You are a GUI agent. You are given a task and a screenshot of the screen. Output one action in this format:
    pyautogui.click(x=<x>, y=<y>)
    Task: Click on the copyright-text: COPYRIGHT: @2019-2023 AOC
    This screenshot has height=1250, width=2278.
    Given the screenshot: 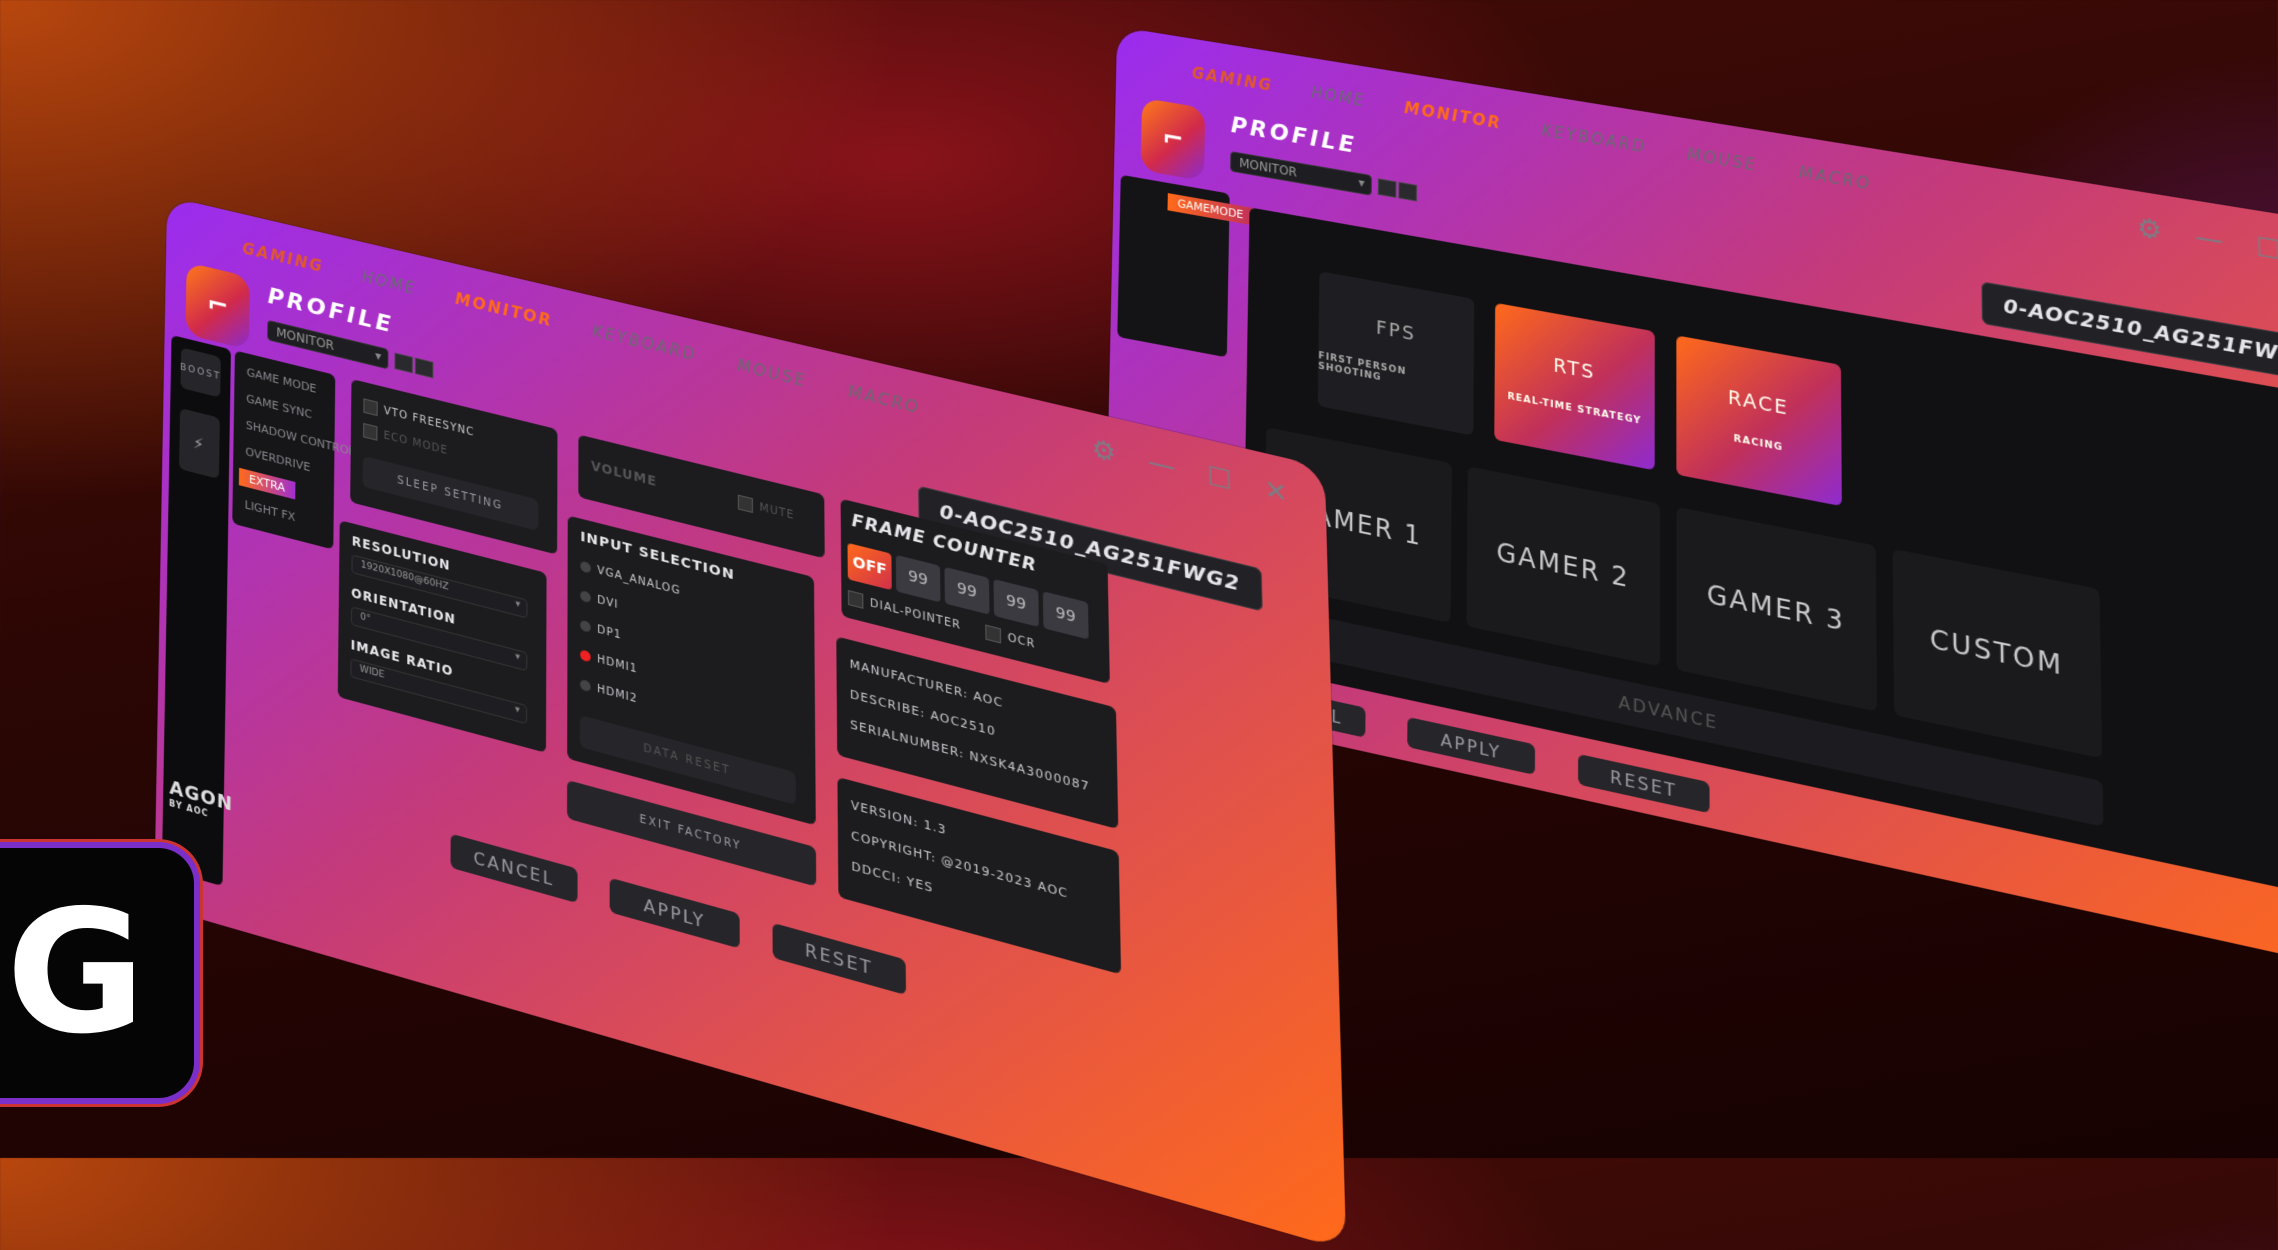 What is the action you would take?
    pyautogui.click(x=960, y=865)
    